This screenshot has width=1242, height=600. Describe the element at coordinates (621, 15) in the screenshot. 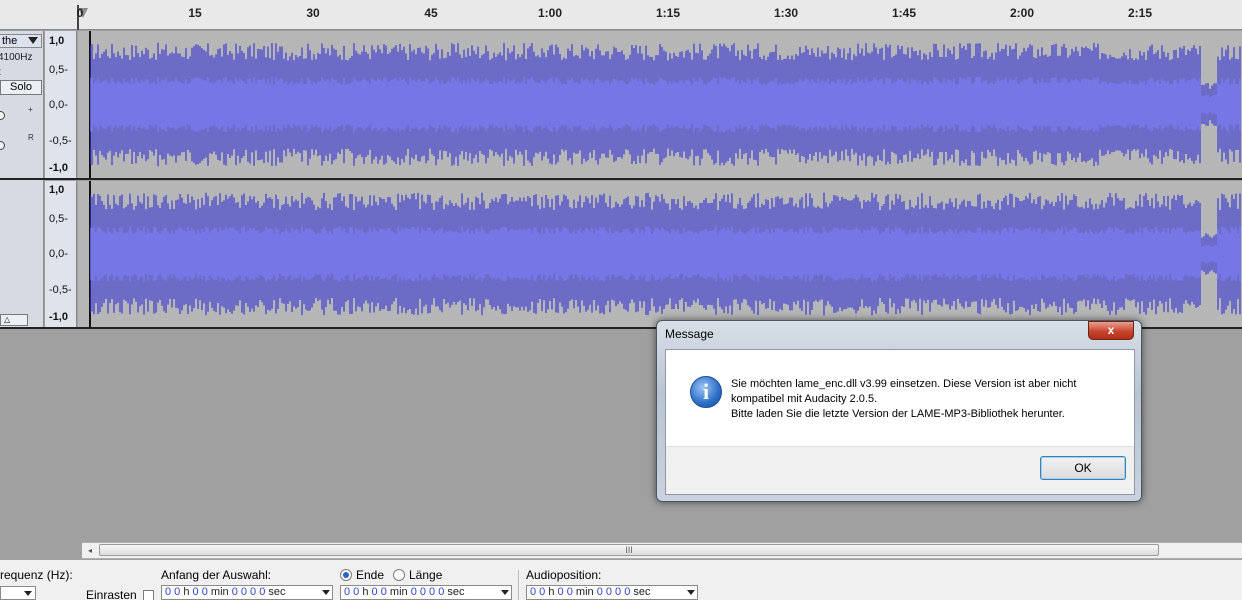

I see `timeline-ruler: 0 15 30 45 1:00 1:15 1:30 1:45 2:00 2:15` at that location.